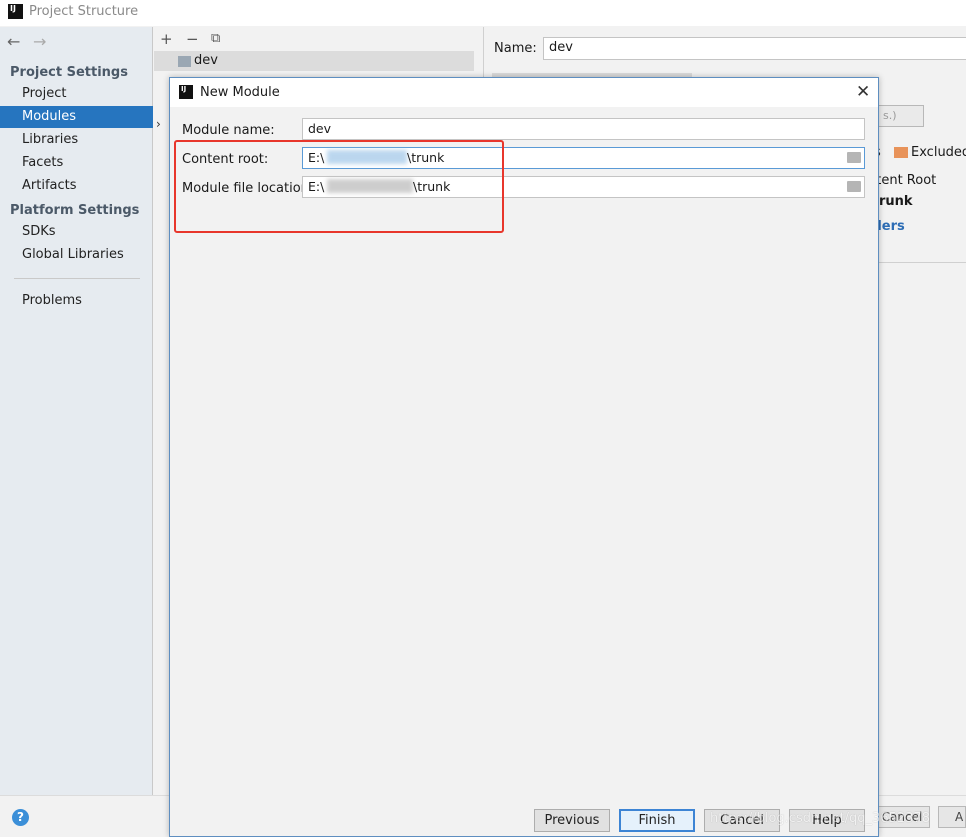 The width and height of the screenshot is (966, 837). Describe the element at coordinates (901, 152) in the screenshot. I see `excluded-folder-icon` at that location.